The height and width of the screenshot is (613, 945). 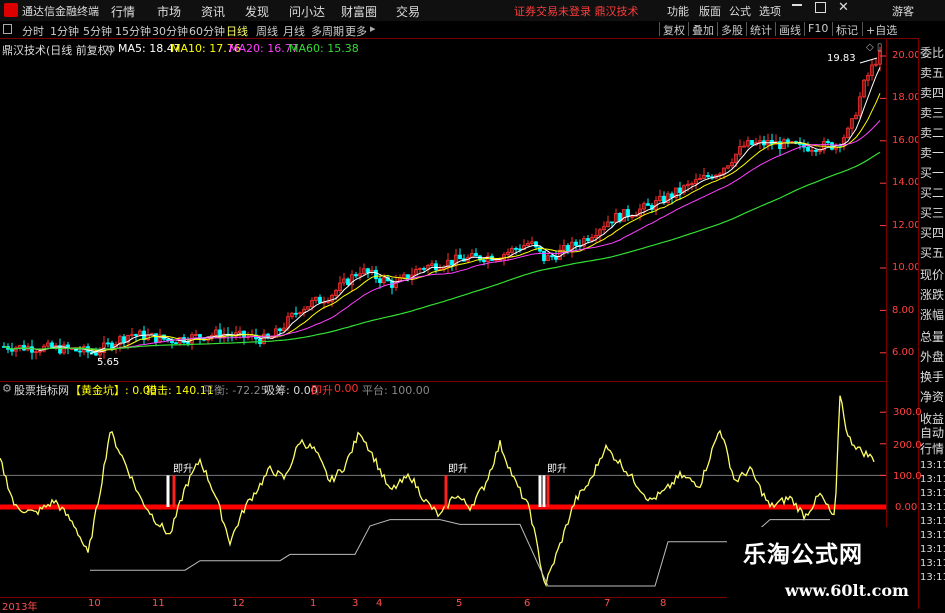 I want to click on indicator-tick: 100.0, so click(x=907, y=476).